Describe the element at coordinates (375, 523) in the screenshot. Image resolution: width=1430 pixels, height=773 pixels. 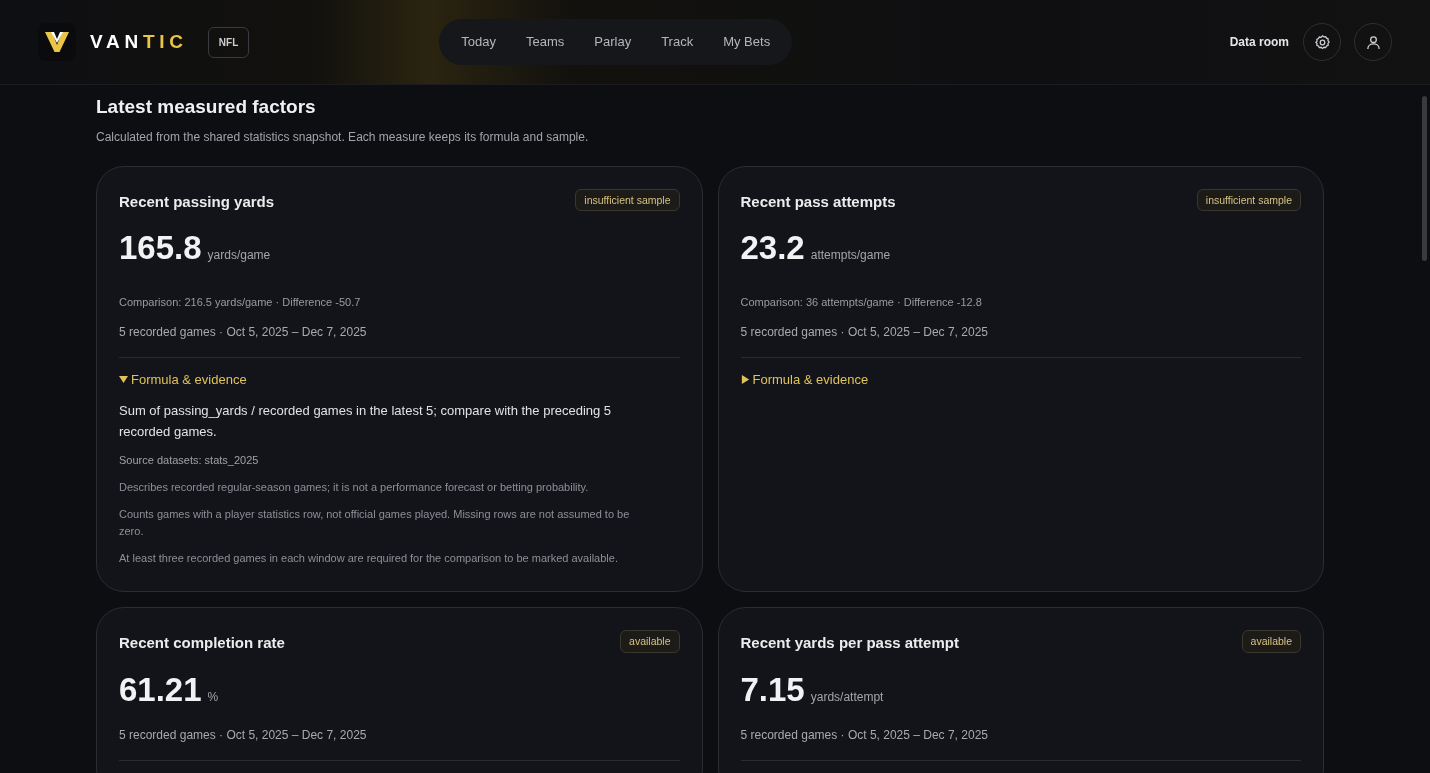
I see `evidence-note: Counts games with a player statistics row, not official games played. Missing rows are not assumed to be zero.` at that location.